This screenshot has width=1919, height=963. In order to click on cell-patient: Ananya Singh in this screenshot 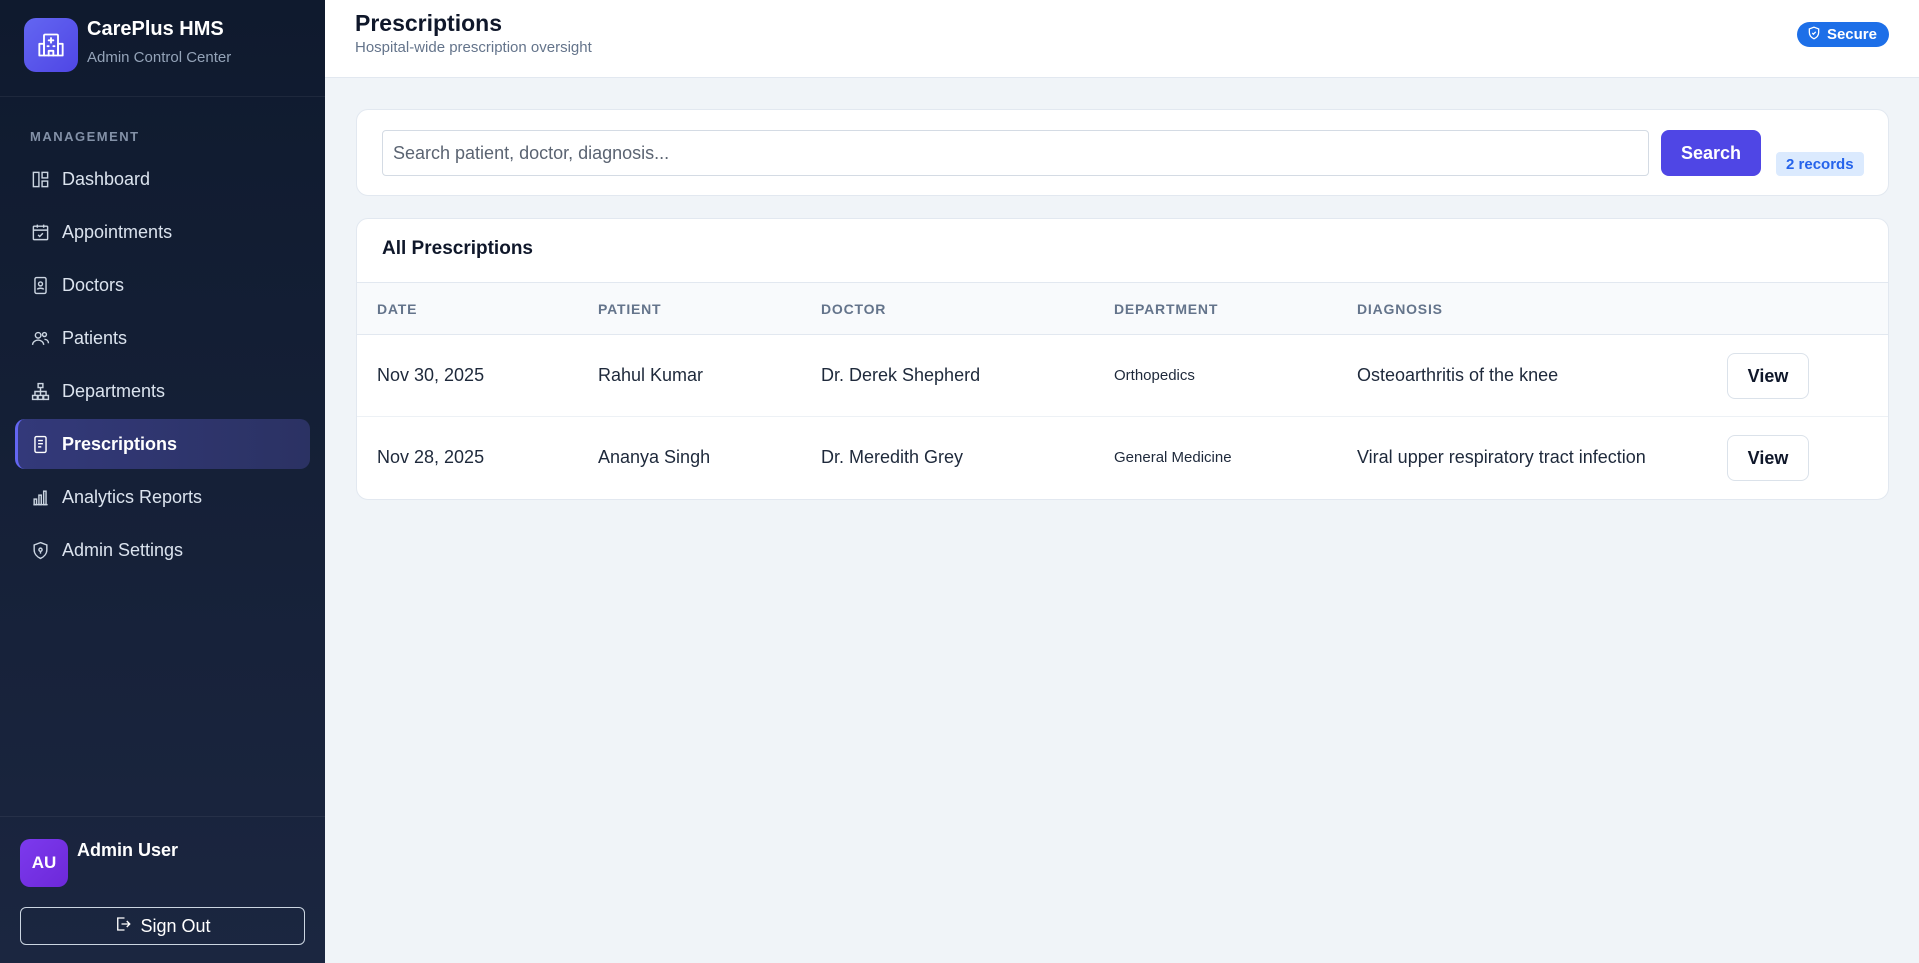, I will do `click(654, 457)`.